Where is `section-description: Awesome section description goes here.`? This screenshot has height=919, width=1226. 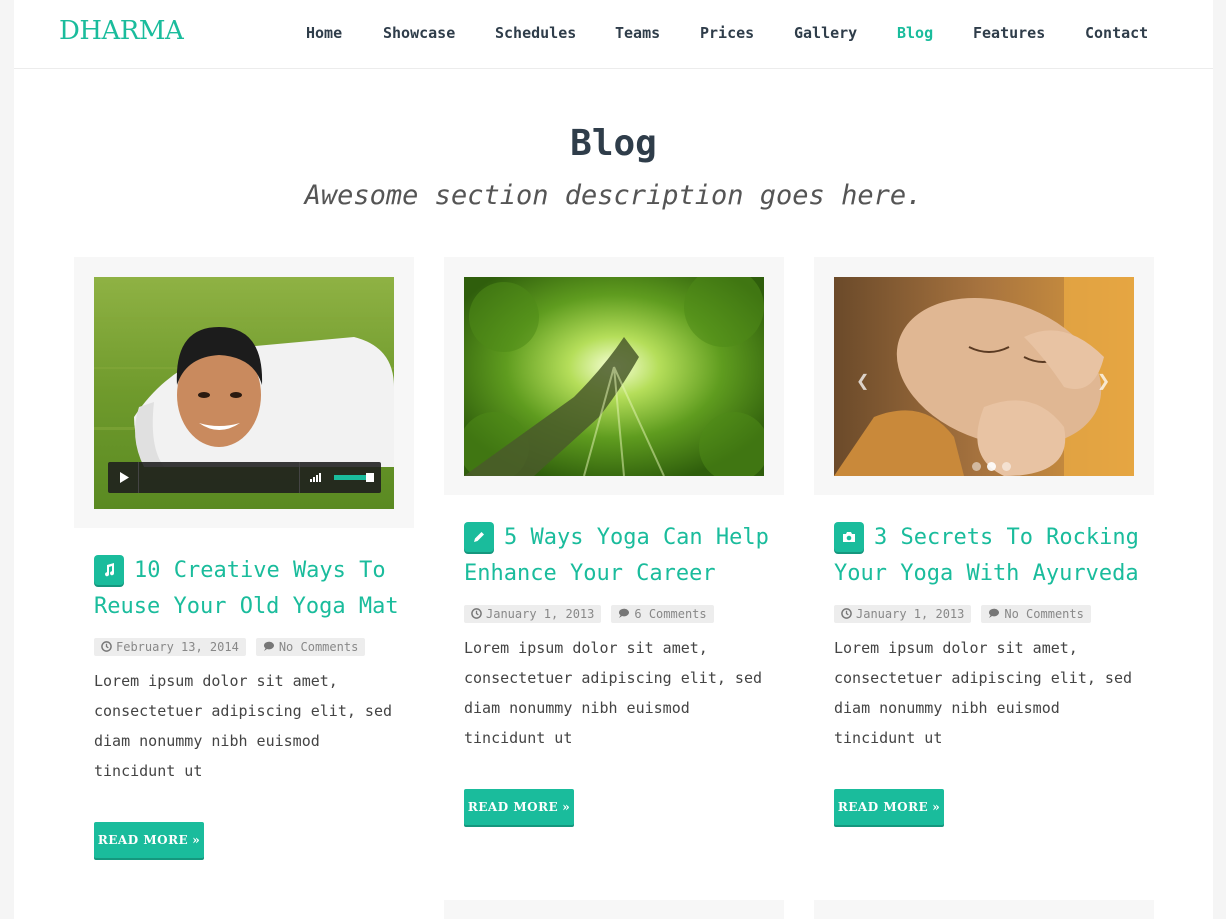
section-description: Awesome section description goes here. is located at coordinates (613, 195).